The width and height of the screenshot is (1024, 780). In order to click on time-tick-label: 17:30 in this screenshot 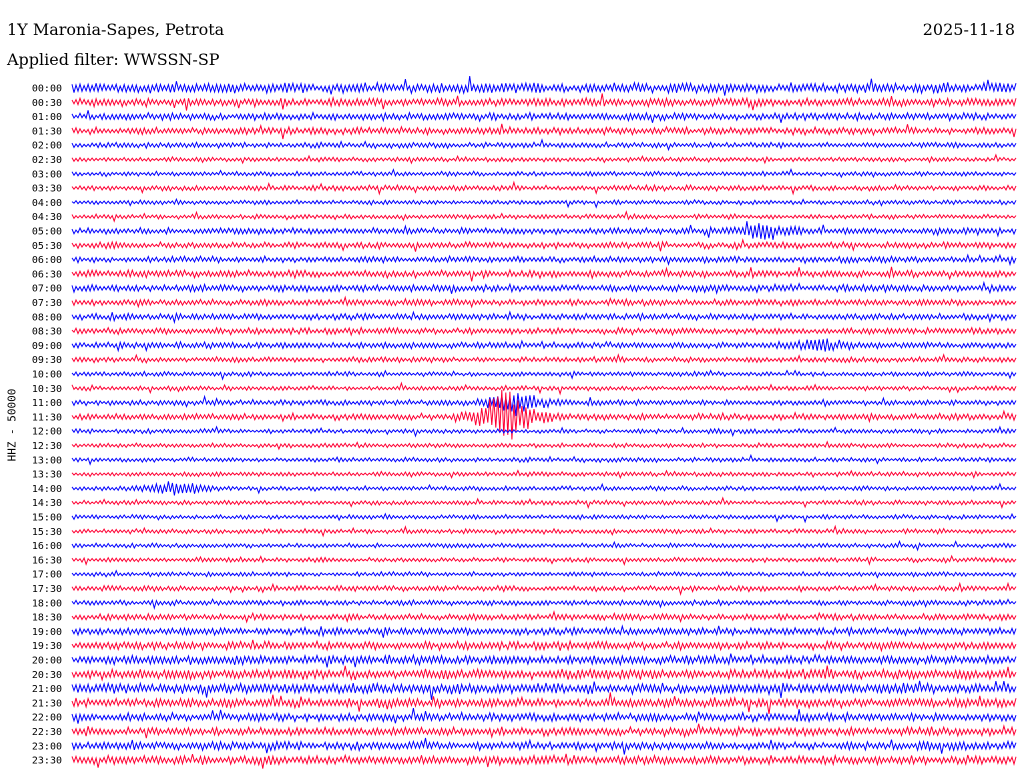, I will do `click(47, 589)`.